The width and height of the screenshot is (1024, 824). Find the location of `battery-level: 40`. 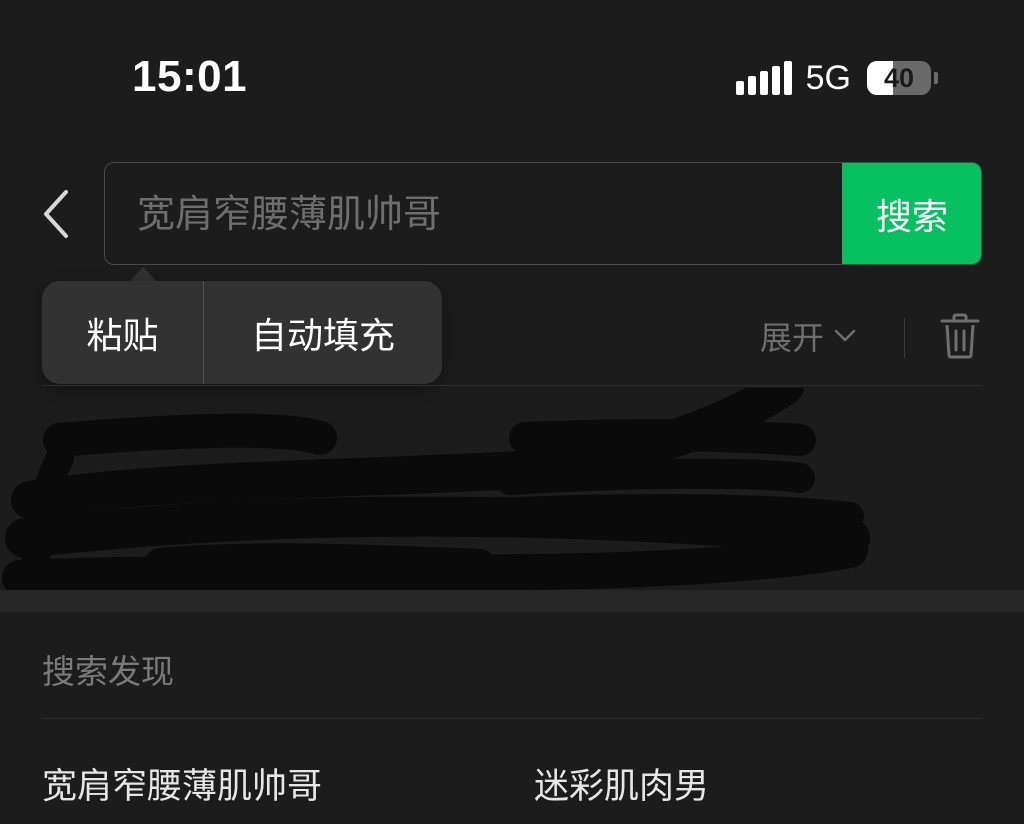

battery-level: 40 is located at coordinates (899, 78).